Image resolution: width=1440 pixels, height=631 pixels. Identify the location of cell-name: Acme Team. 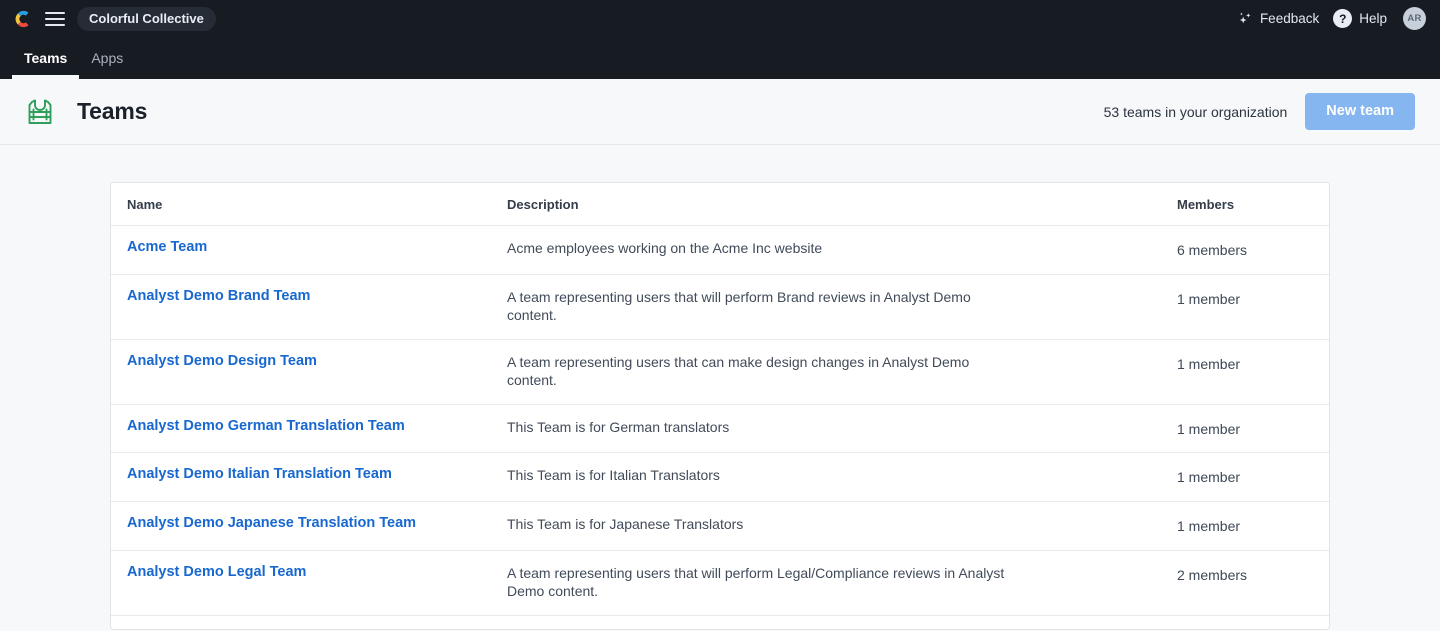
(301, 250).